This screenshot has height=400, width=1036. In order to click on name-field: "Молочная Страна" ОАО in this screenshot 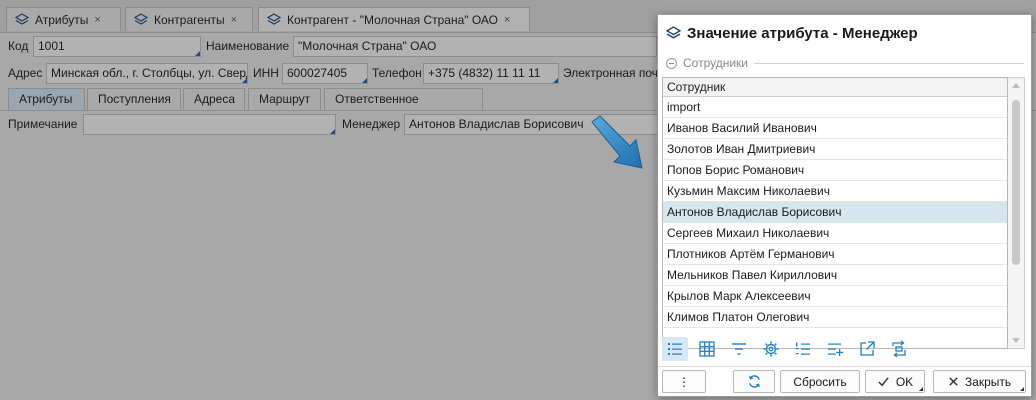, I will do `click(475, 46)`.